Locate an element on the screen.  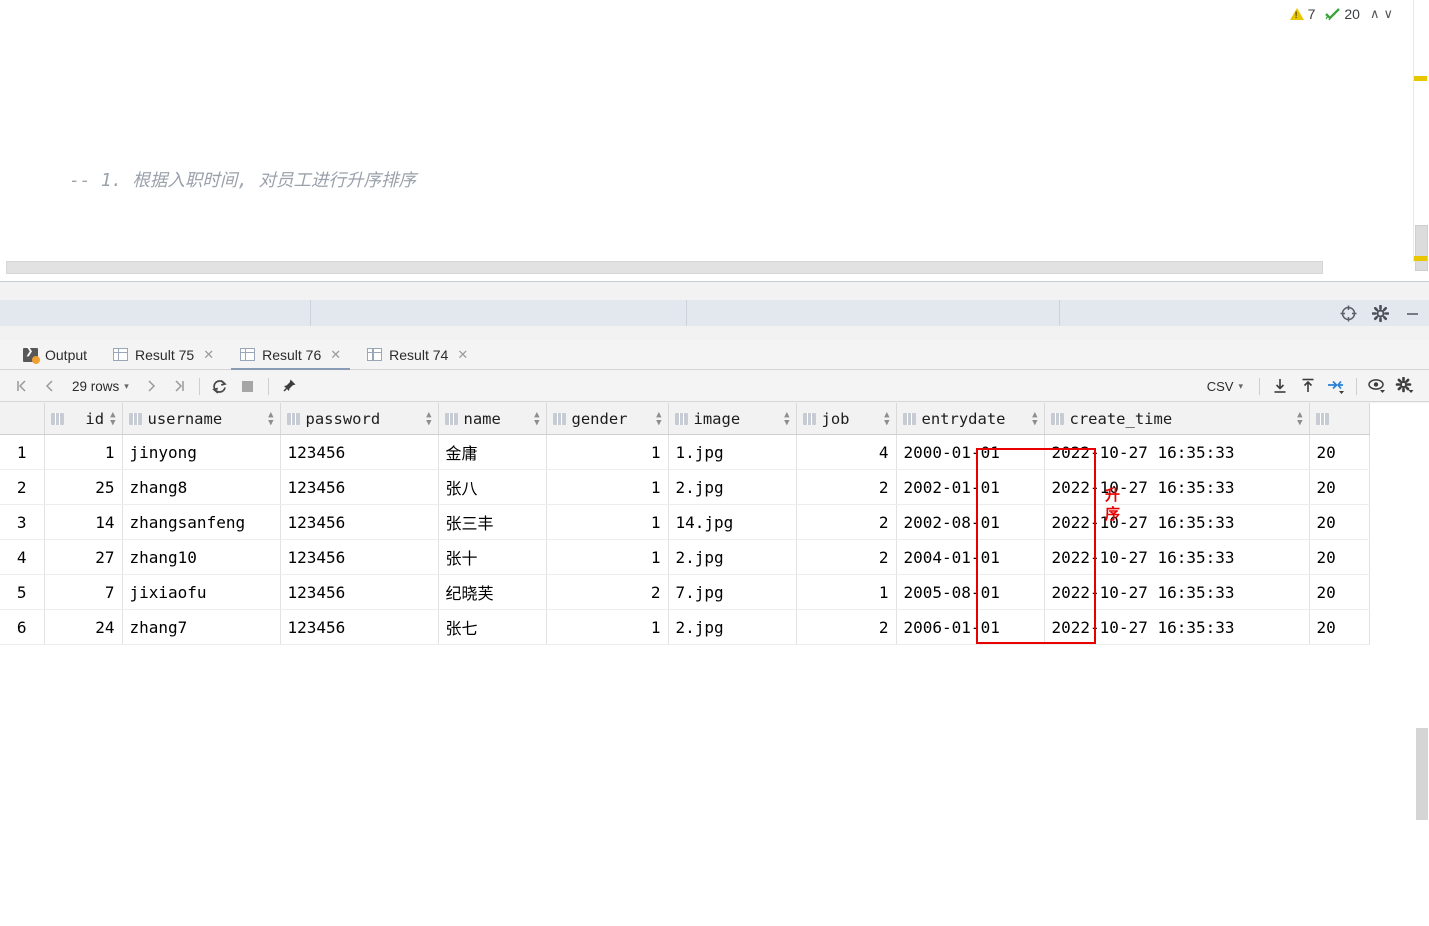
settings-icon is located at coordinates (1380, 313).